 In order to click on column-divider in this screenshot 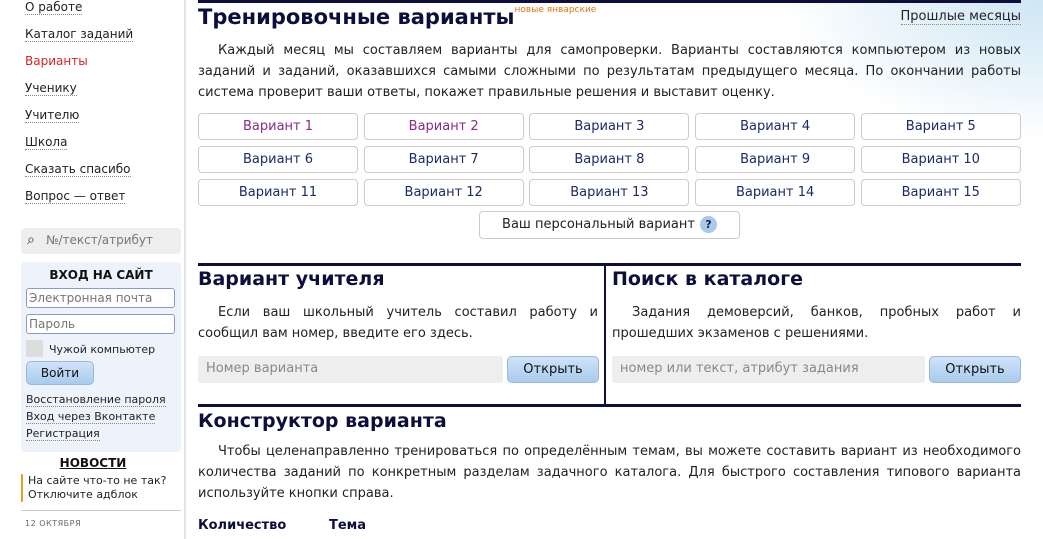, I will do `click(605, 334)`.